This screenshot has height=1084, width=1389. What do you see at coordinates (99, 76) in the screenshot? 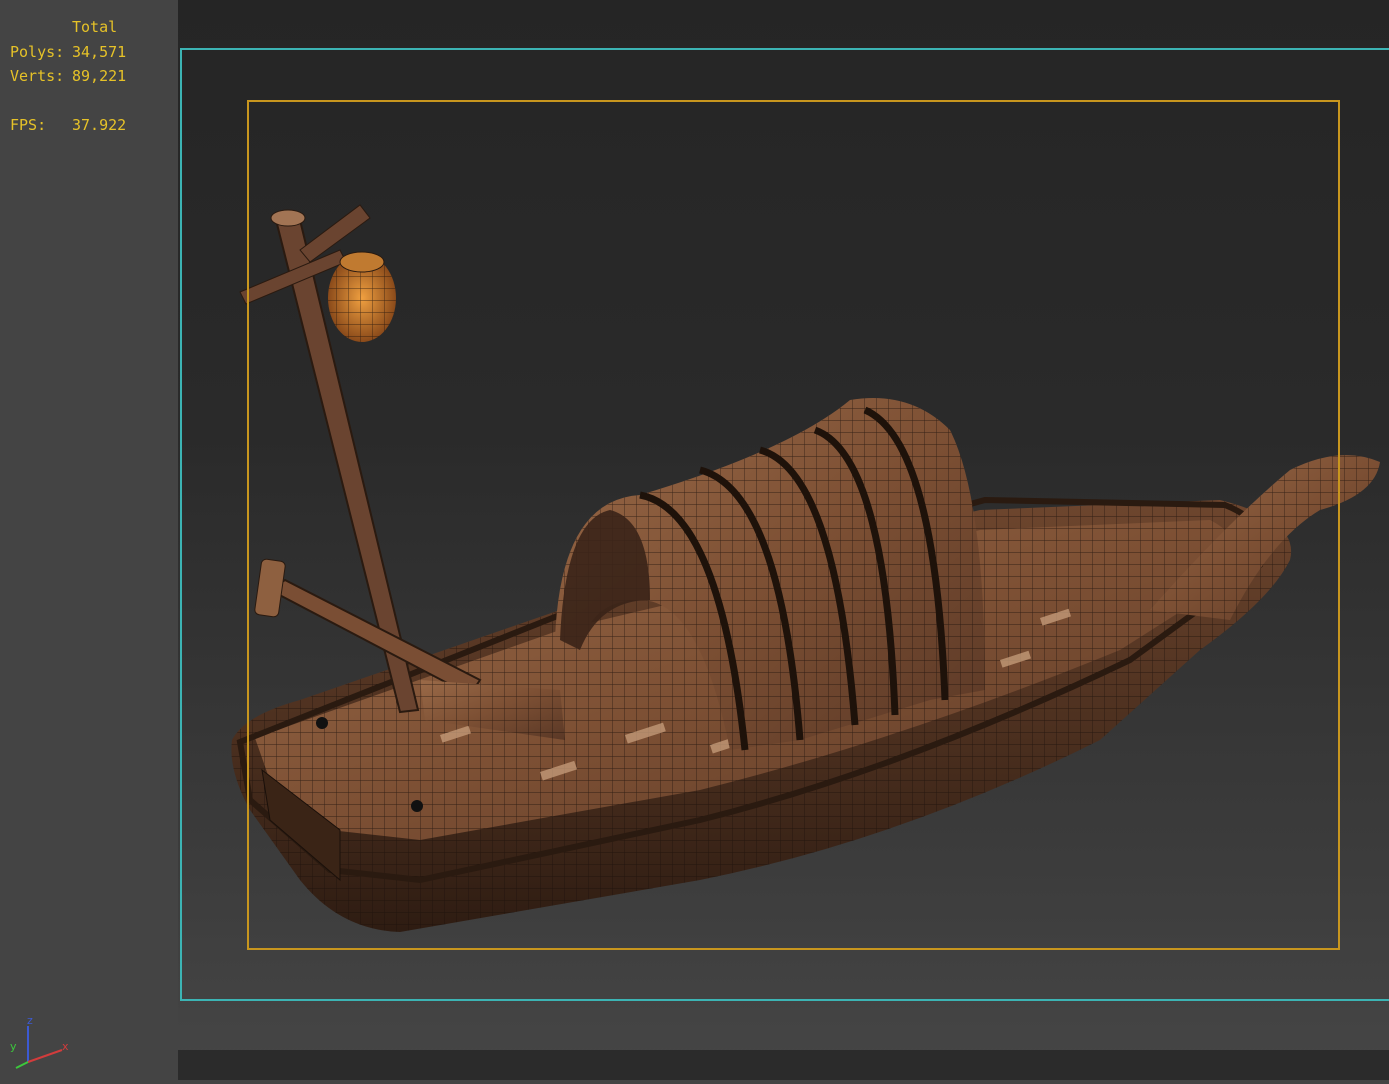
I see `verts-value: 89,221` at bounding box center [99, 76].